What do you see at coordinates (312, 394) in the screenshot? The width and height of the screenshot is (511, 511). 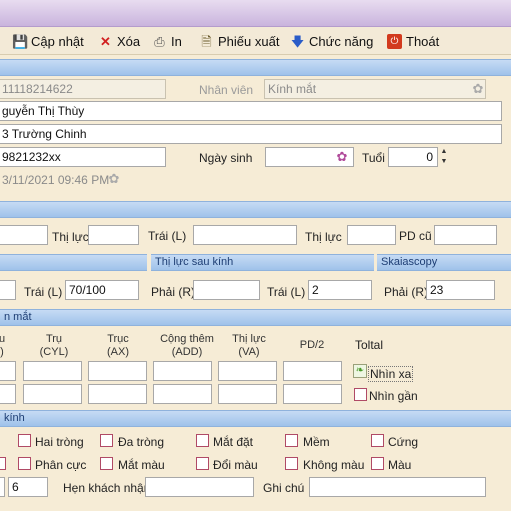 I see `near-pd-field` at bounding box center [312, 394].